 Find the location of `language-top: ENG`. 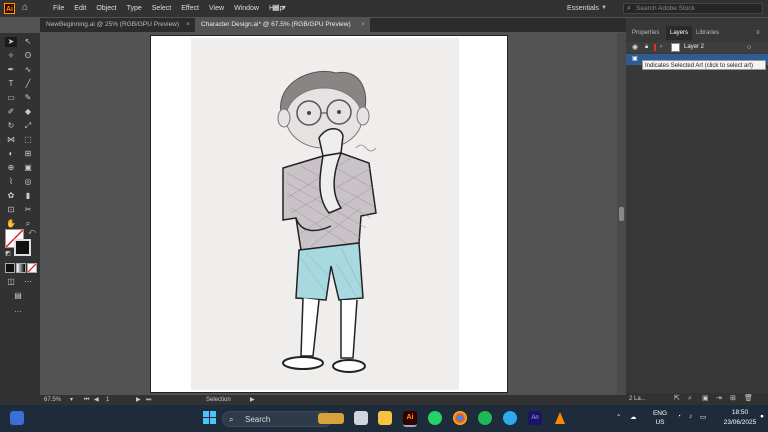

language-top: ENG is located at coordinates (660, 413).